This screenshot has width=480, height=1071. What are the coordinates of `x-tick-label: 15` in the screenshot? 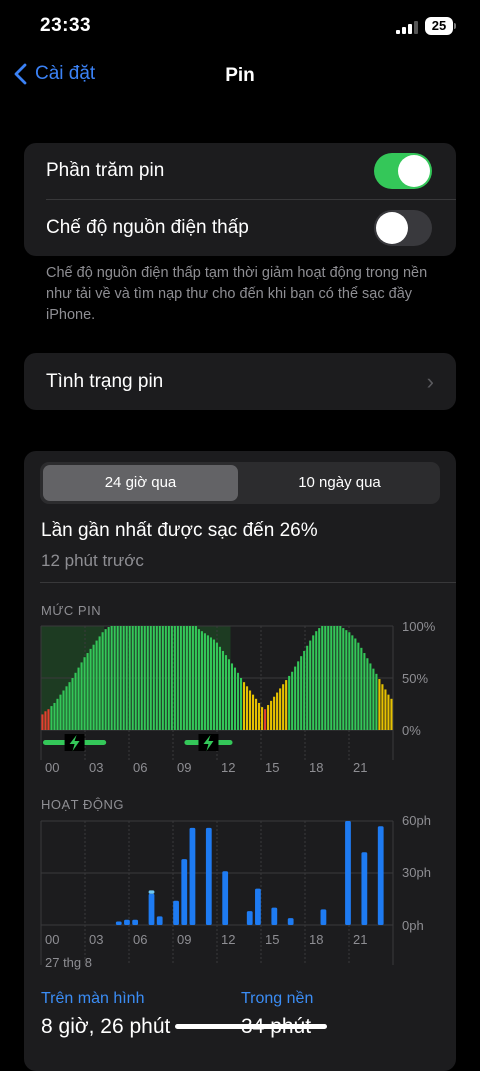 It's located at (272, 939).